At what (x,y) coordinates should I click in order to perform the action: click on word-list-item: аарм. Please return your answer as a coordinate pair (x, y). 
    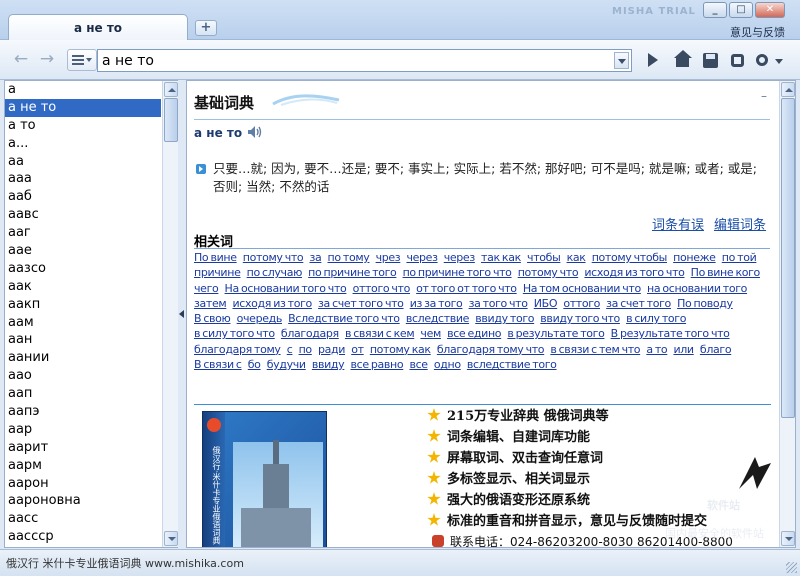
    Looking at the image, I should click on (83, 466).